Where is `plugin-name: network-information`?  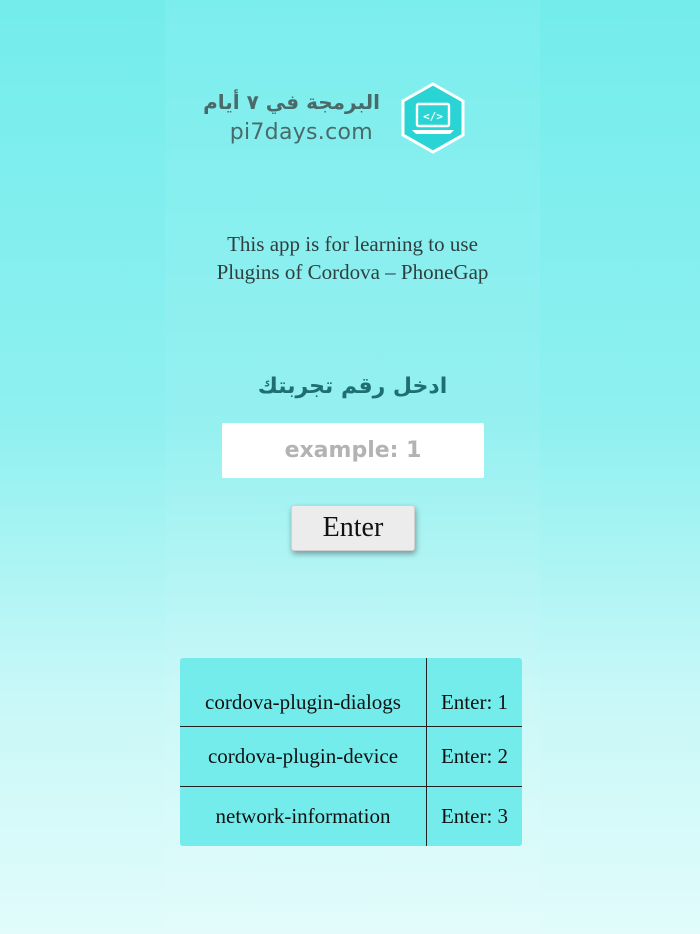
plugin-name: network-information is located at coordinates (303, 816).